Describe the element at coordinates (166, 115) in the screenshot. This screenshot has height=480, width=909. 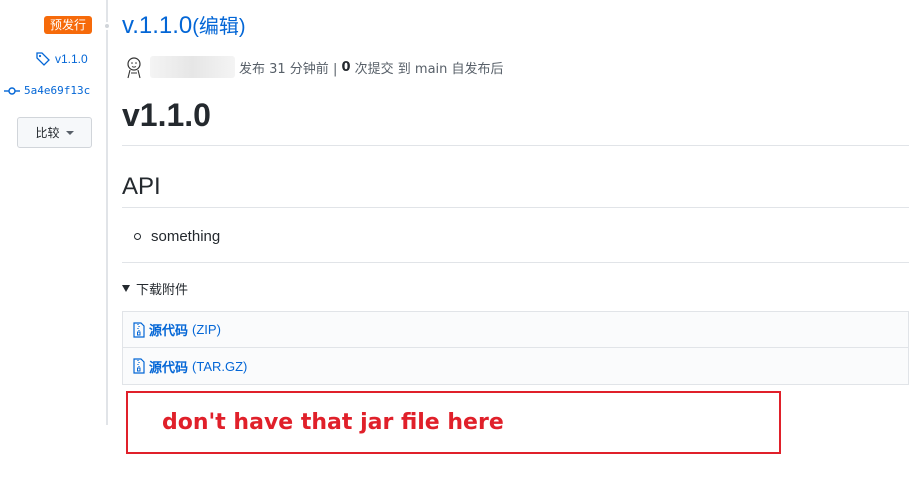
I see `release-heading: v1.1.0` at that location.